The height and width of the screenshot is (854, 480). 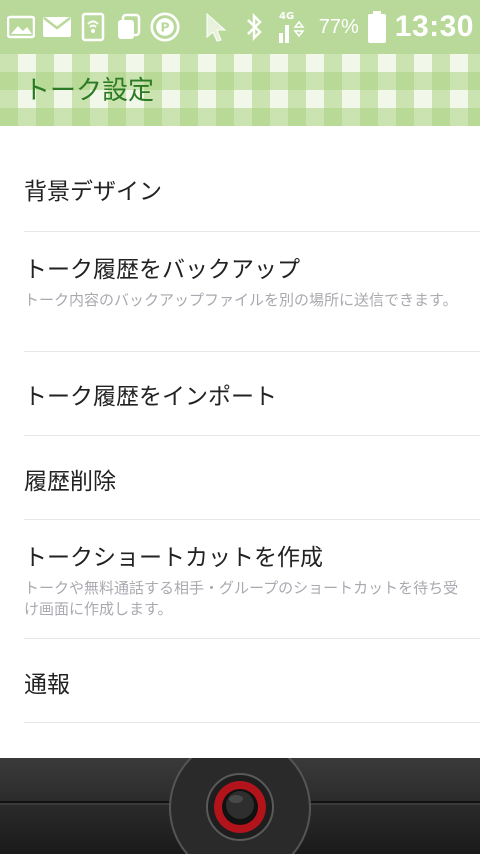 What do you see at coordinates (241, 300) in the screenshot?
I see `setting-subtitle: トーク内容のバックアップファイルを別の場所に送信できます。` at bounding box center [241, 300].